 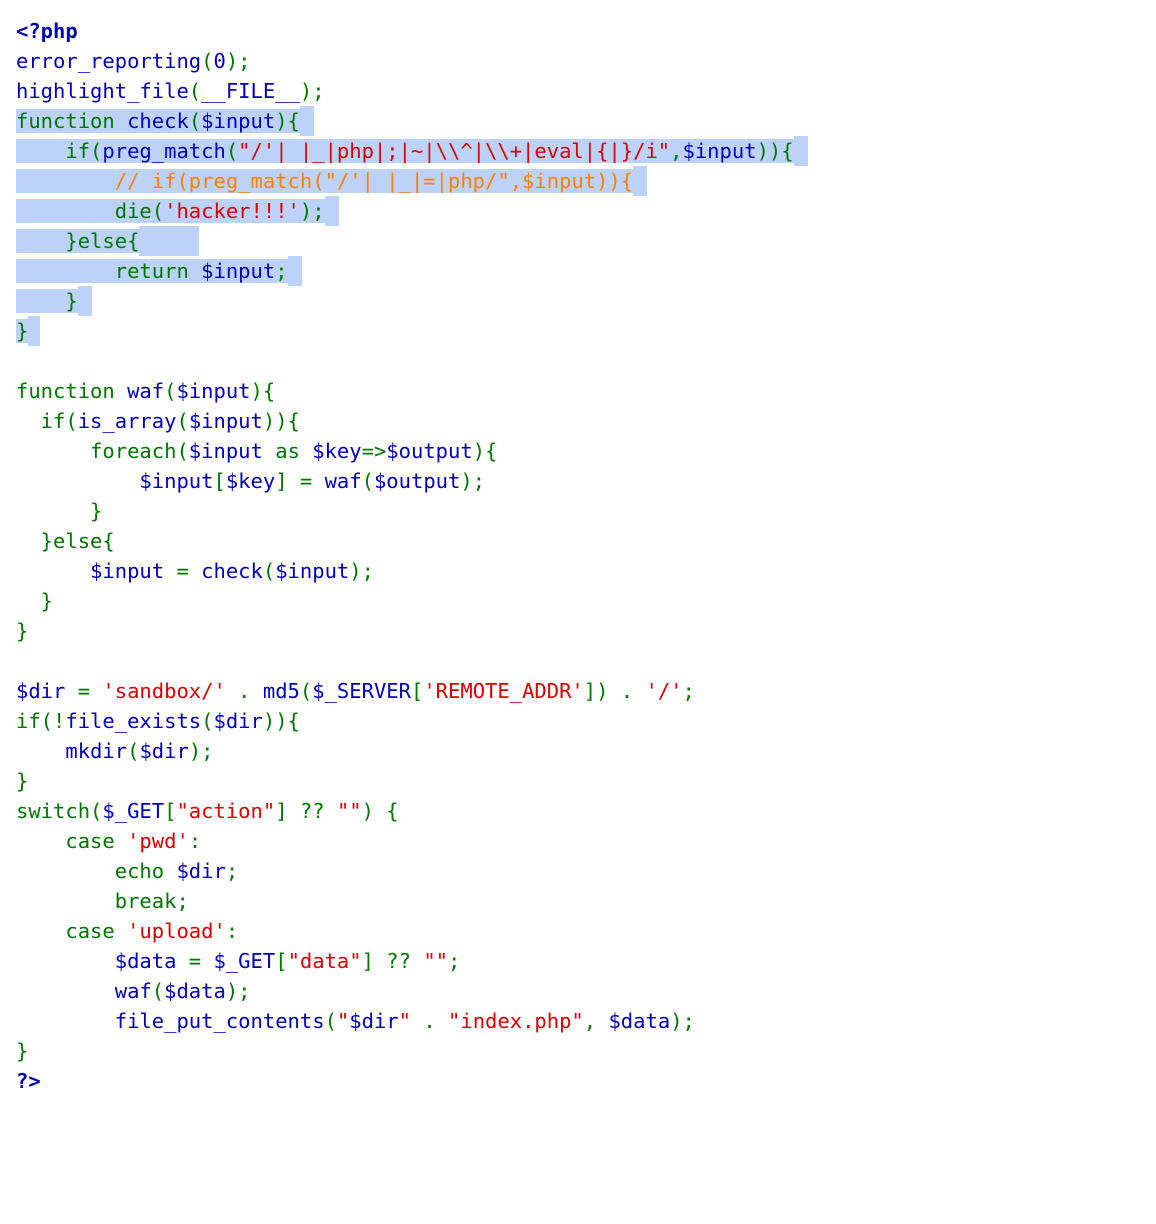 I want to click on code-span: $data = $_GET["data"] ?? "";, so click(x=238, y=961).